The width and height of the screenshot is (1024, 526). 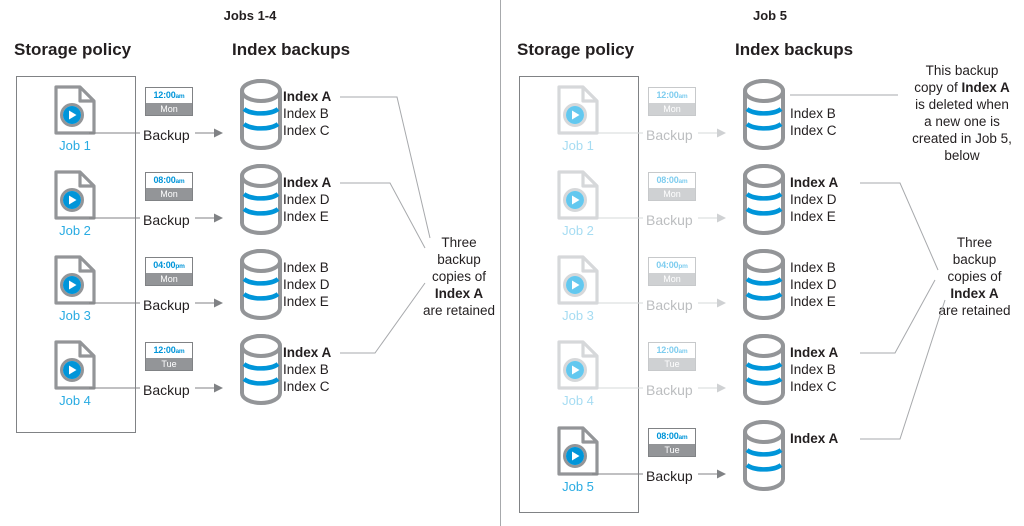 What do you see at coordinates (794, 49) in the screenshot?
I see `right-column-header-index-backups: Index backups` at bounding box center [794, 49].